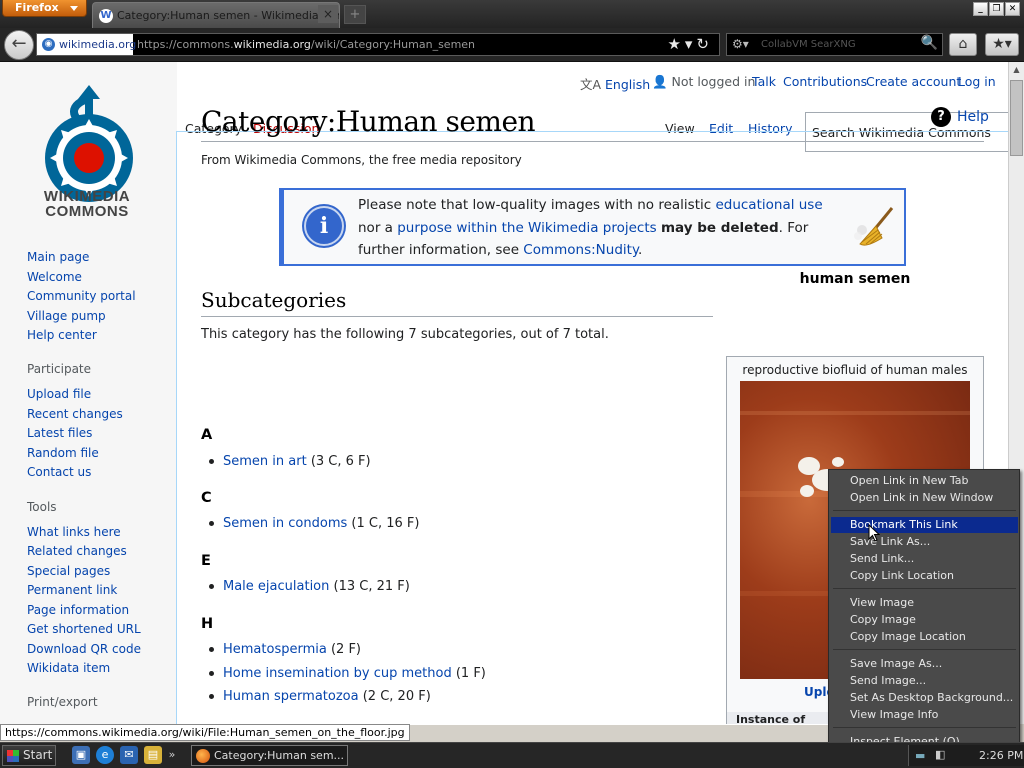 The image size is (1024, 768). I want to click on sidebar-item-shortened-url: Get shortened URL, so click(84, 629).